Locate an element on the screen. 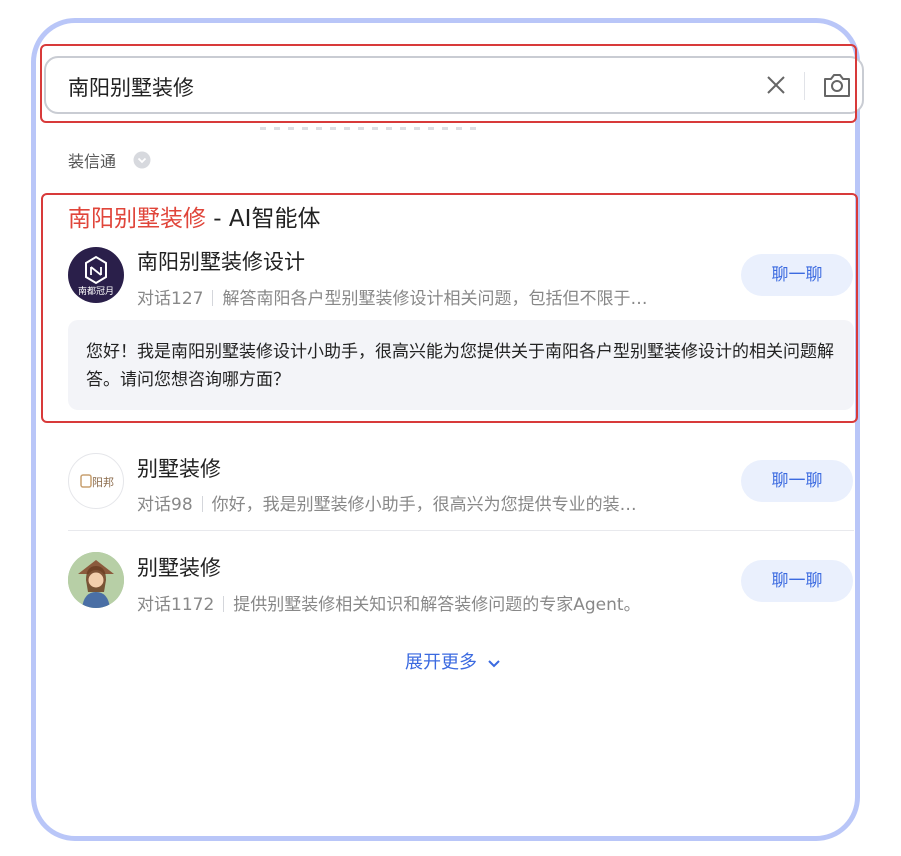 The height and width of the screenshot is (856, 901). expand-more-link: 展开更多 is located at coordinates (453, 661).